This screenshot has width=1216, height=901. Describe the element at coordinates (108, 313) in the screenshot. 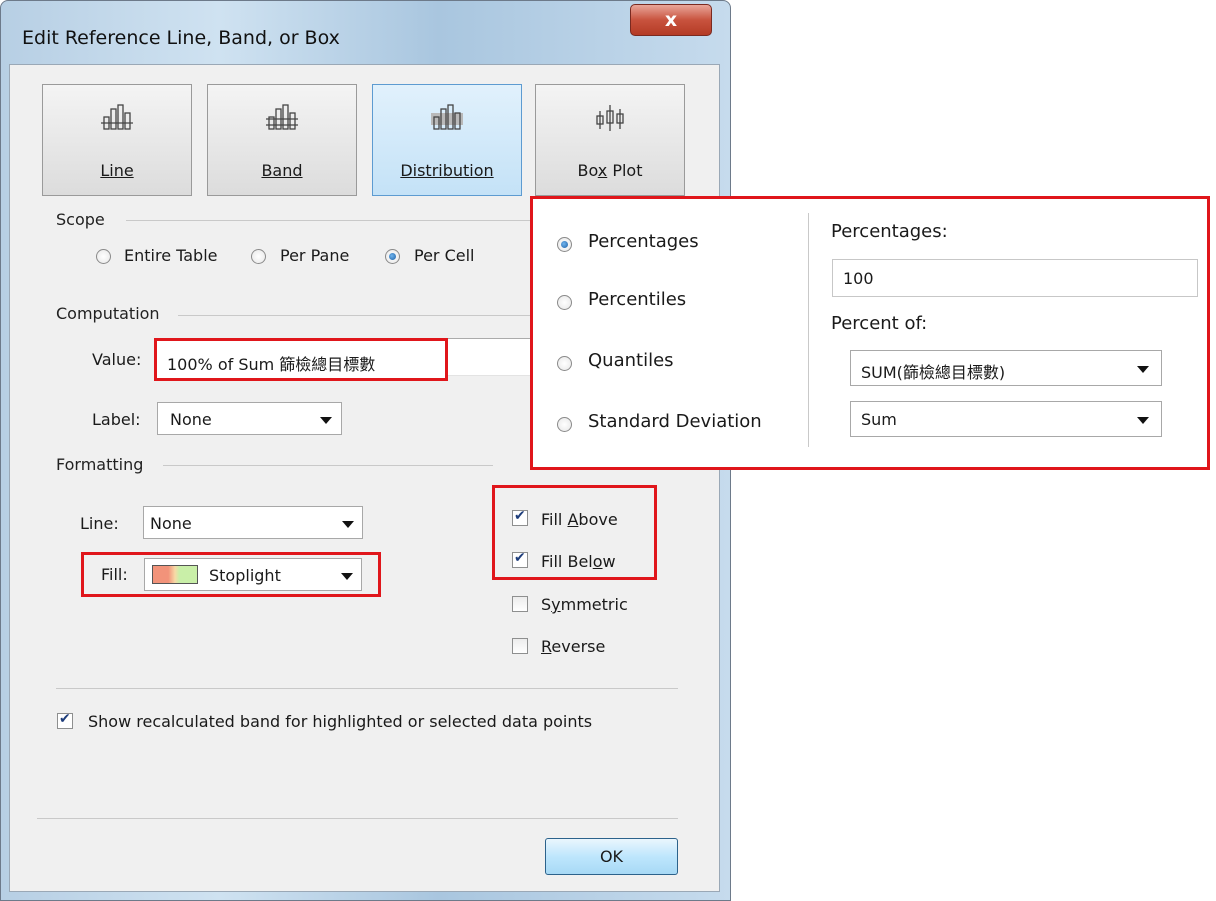

I see `computation-heading: Computation` at that location.